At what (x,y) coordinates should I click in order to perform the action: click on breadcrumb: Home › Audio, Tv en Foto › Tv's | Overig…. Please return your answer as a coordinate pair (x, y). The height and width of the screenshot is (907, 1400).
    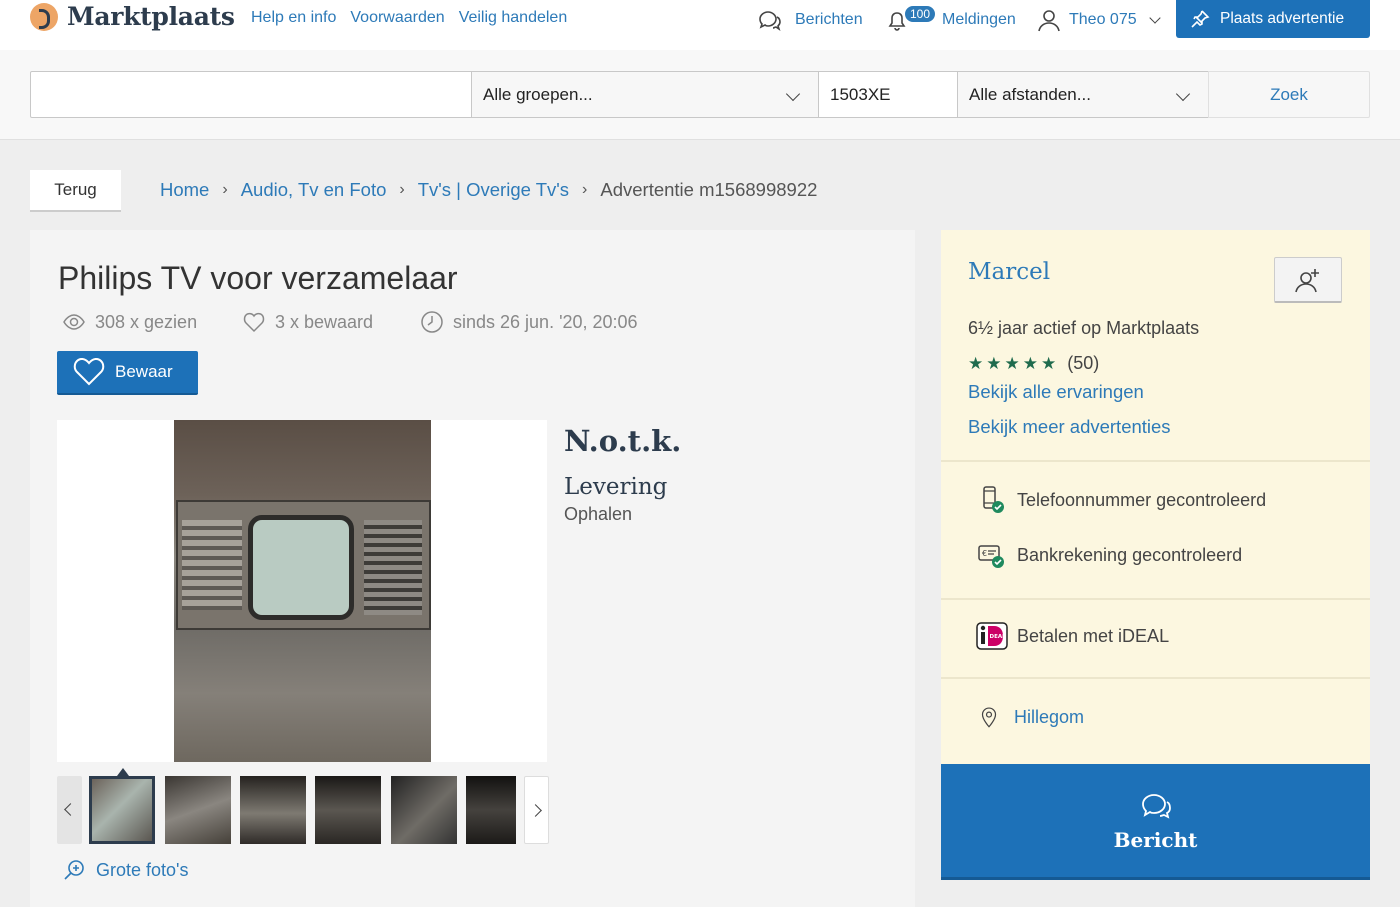
    Looking at the image, I should click on (488, 190).